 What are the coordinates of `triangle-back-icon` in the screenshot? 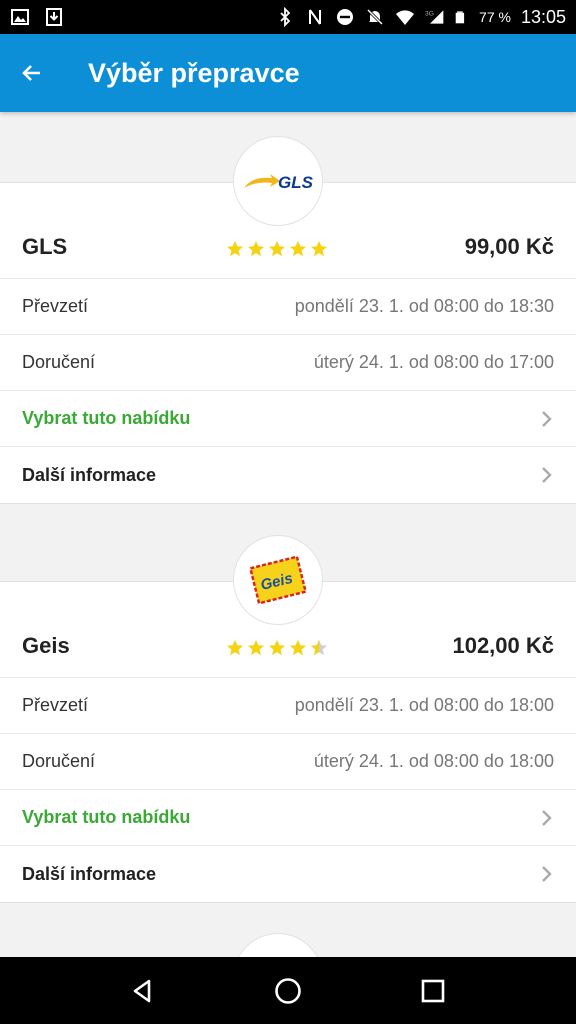 It's located at (141, 990).